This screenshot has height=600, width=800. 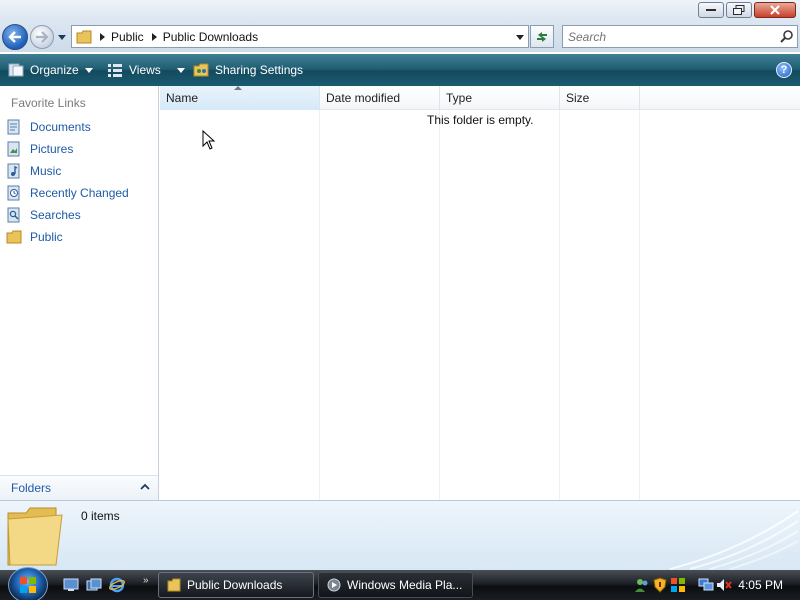 I want to click on nav-item-searches: Searches, so click(x=79, y=215).